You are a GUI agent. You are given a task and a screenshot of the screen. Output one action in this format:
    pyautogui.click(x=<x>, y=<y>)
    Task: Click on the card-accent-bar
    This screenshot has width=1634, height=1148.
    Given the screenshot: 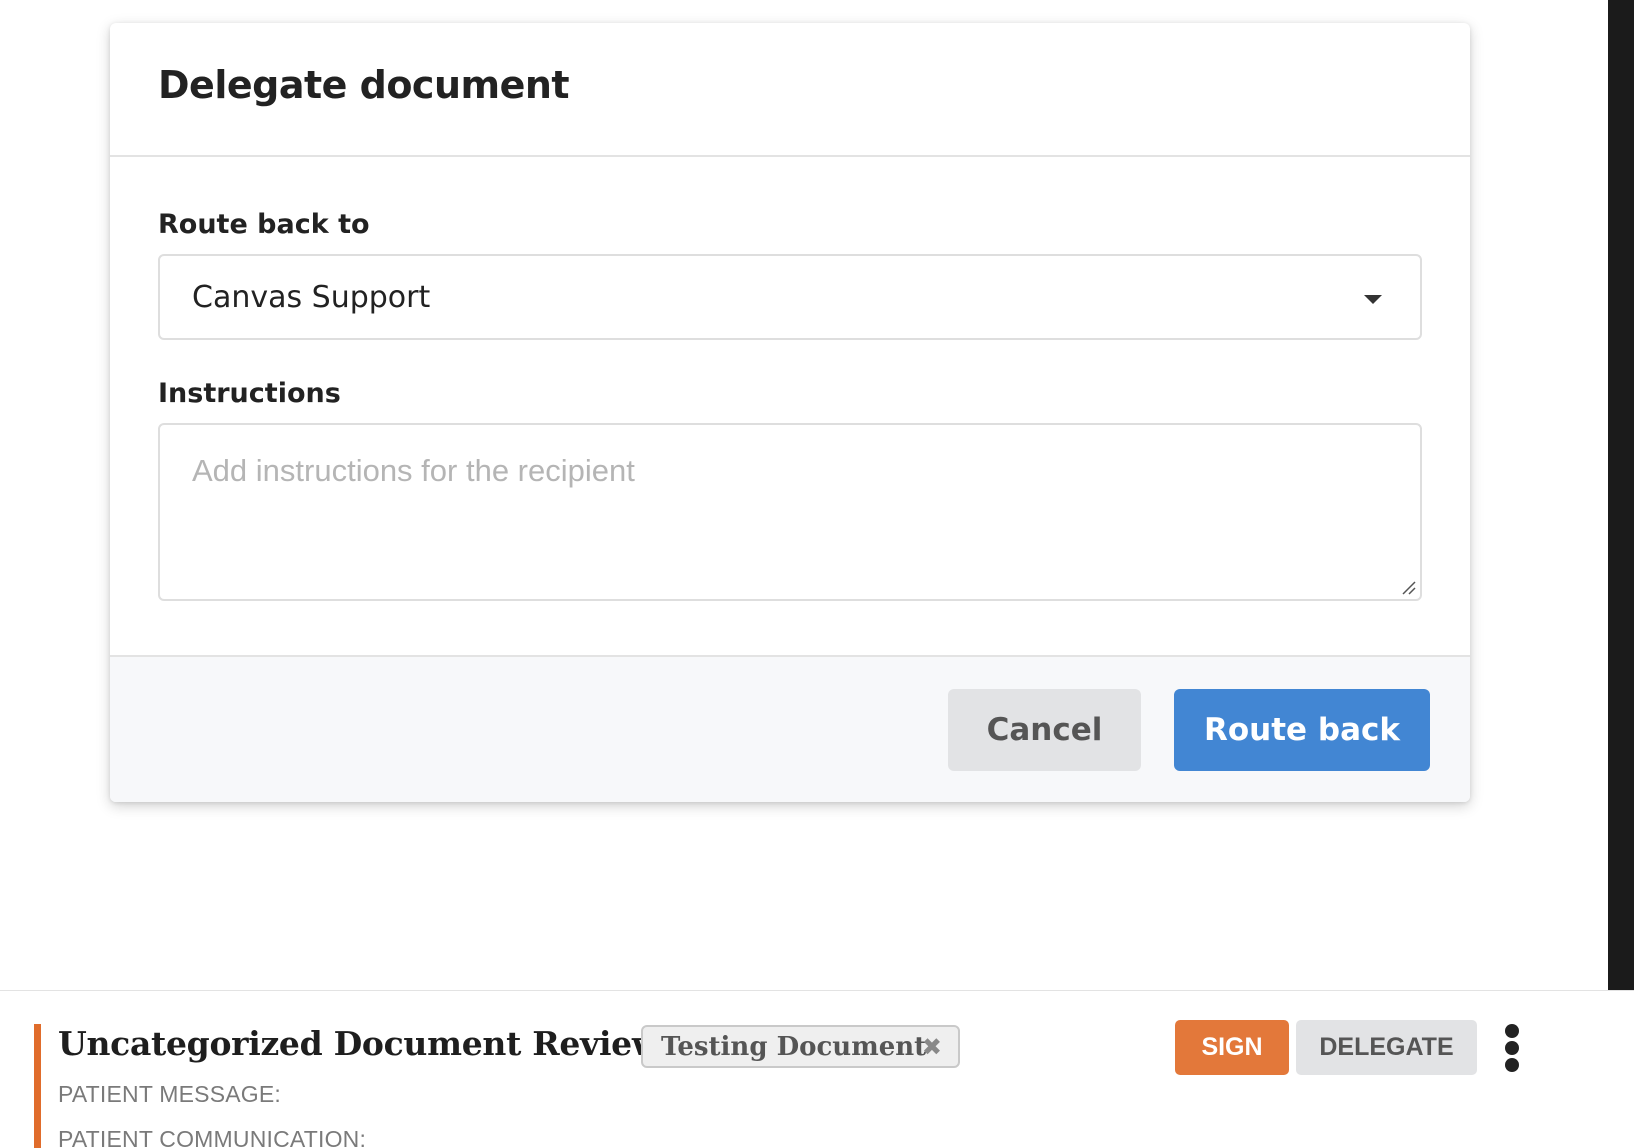 What is the action you would take?
    pyautogui.click(x=37, y=1086)
    